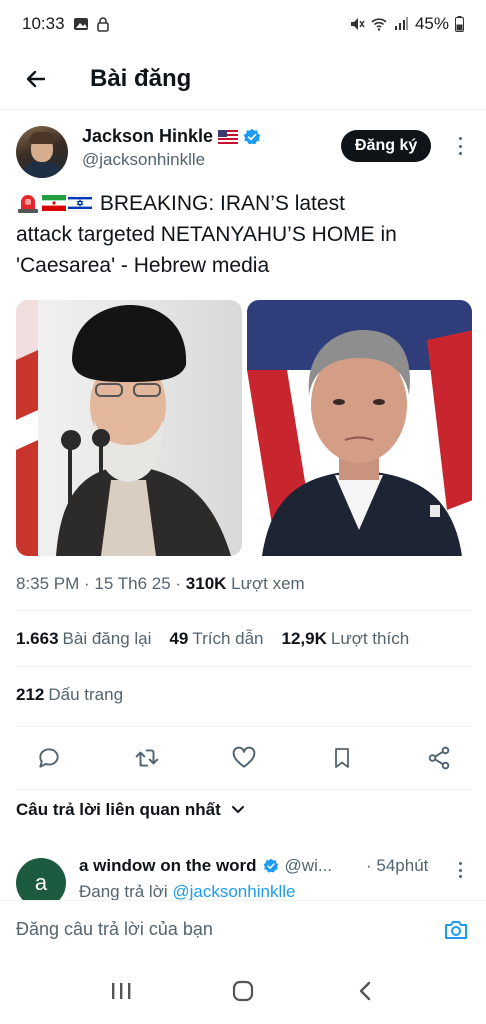 The width and height of the screenshot is (486, 1024). What do you see at coordinates (143, 265) in the screenshot?
I see `post-text-line3: 'Caesarea' - Hebrew media` at bounding box center [143, 265].